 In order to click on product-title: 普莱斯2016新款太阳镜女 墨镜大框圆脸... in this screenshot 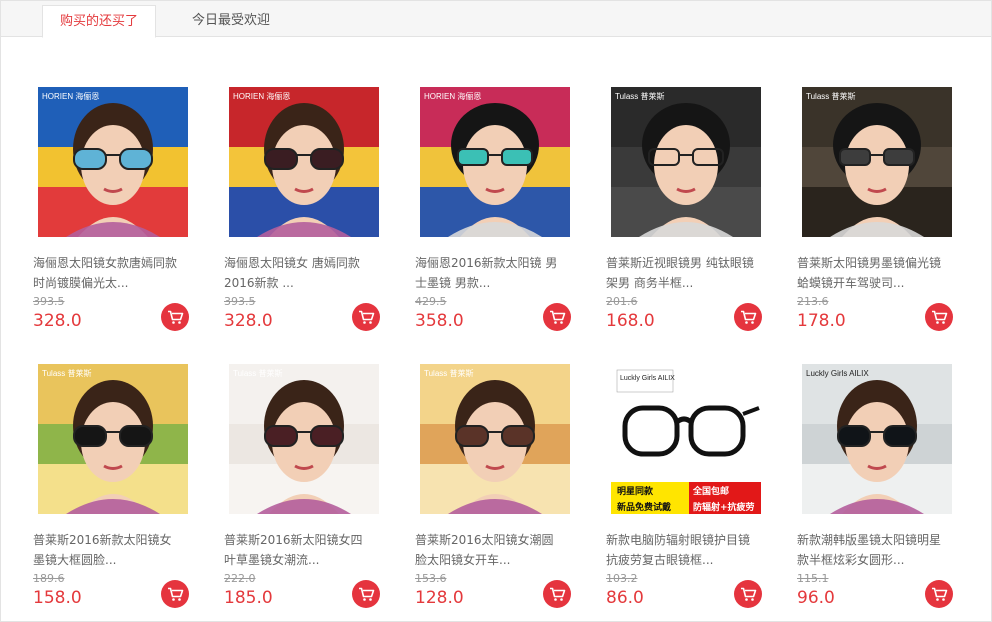, I will do `click(108, 550)`.